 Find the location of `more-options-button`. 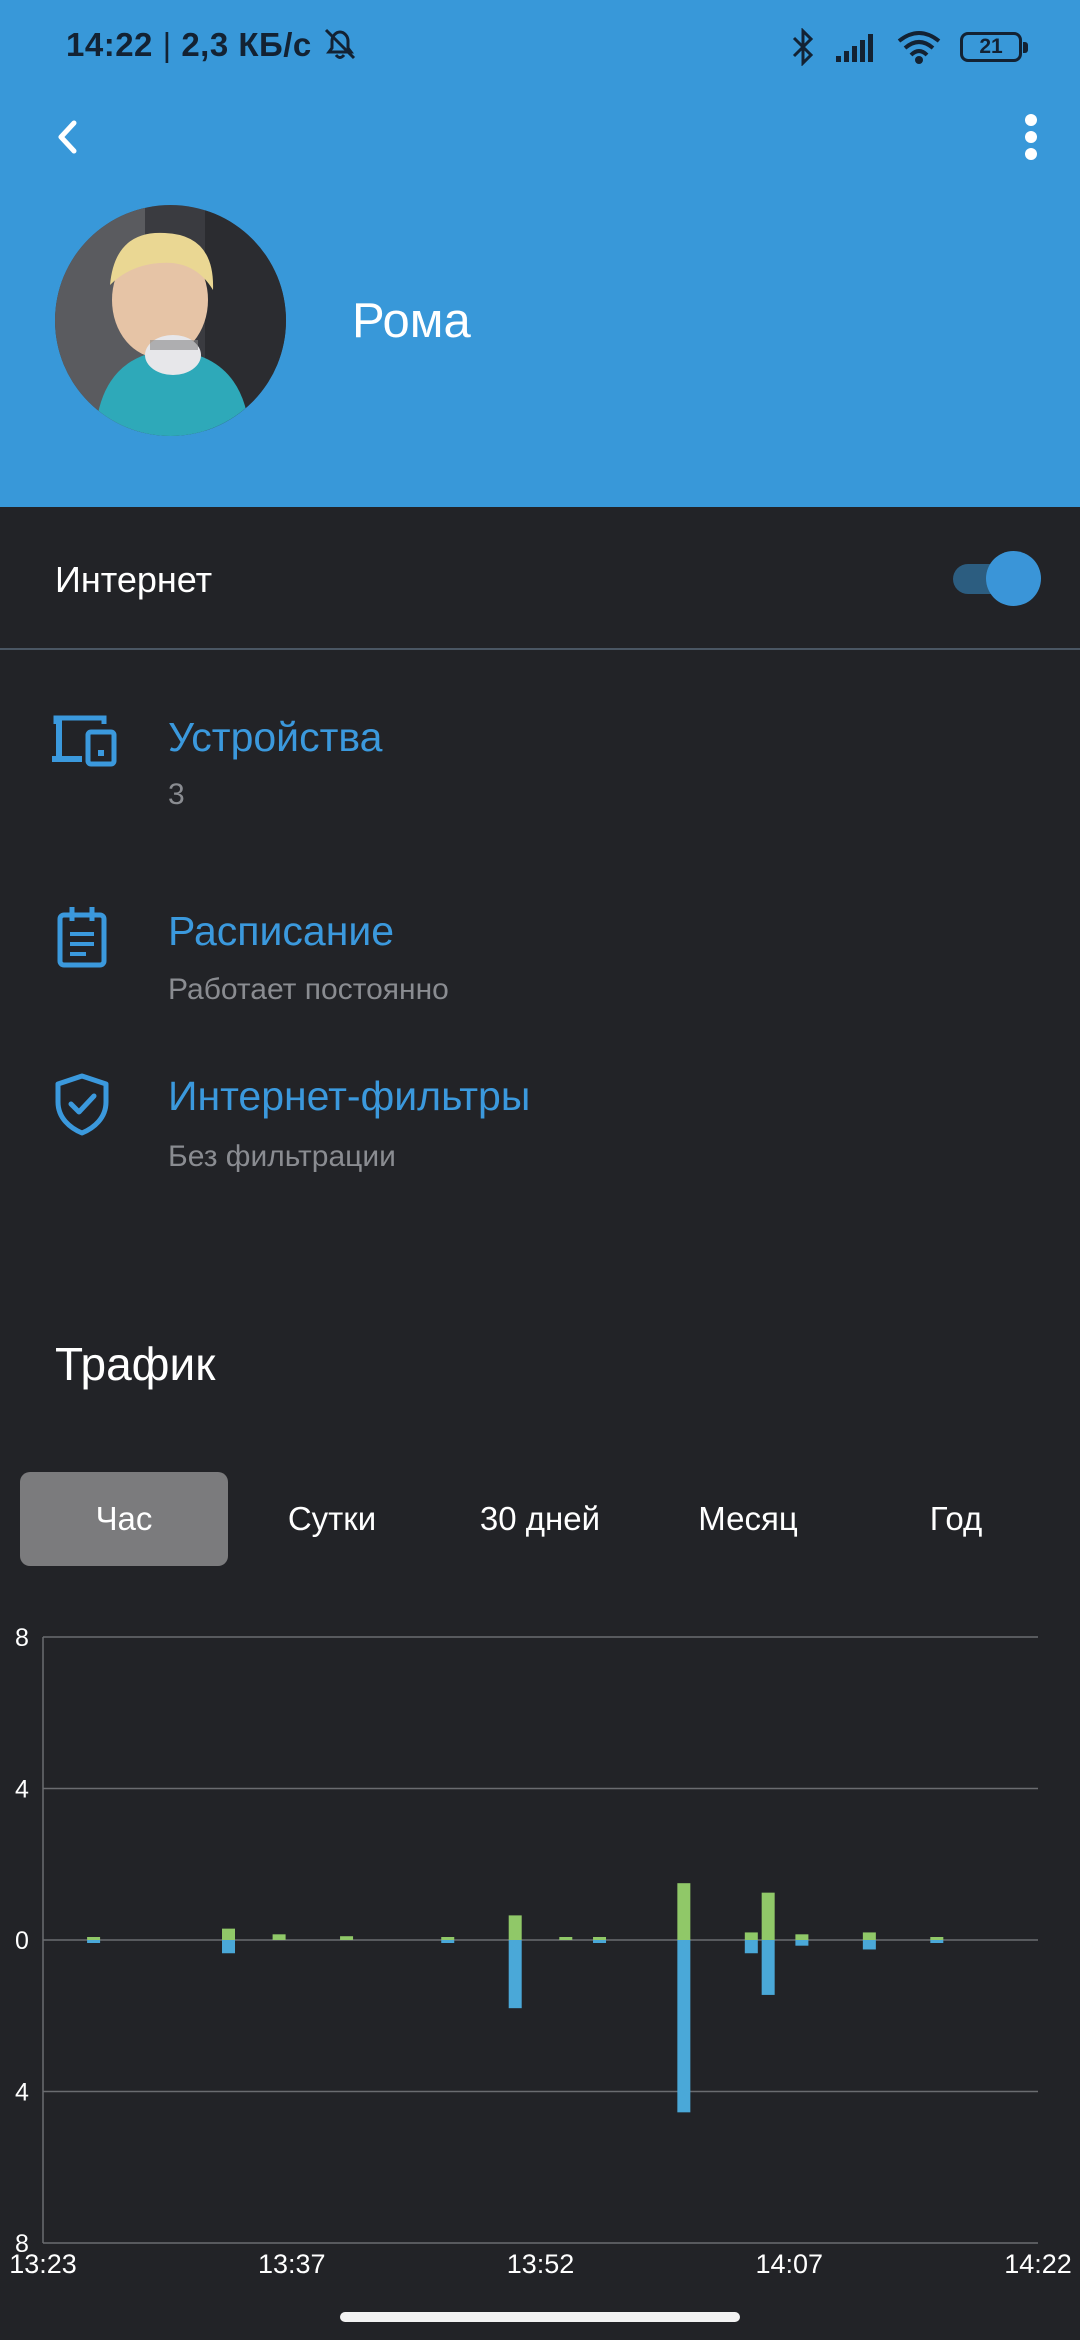

more-options-button is located at coordinates (1031, 137).